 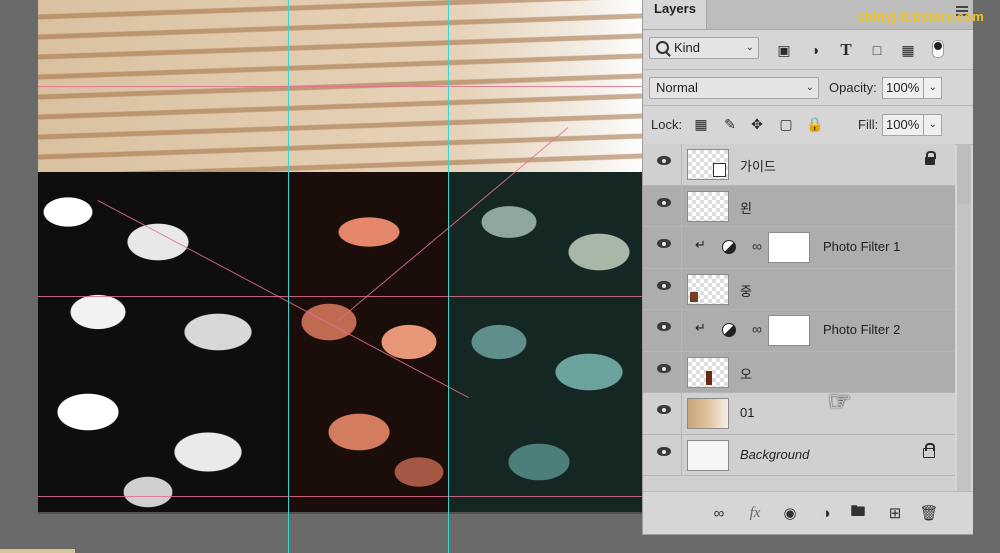 What do you see at coordinates (920, 16) in the screenshot?
I see `watermark-text: shinyj-it.tistory.com` at bounding box center [920, 16].